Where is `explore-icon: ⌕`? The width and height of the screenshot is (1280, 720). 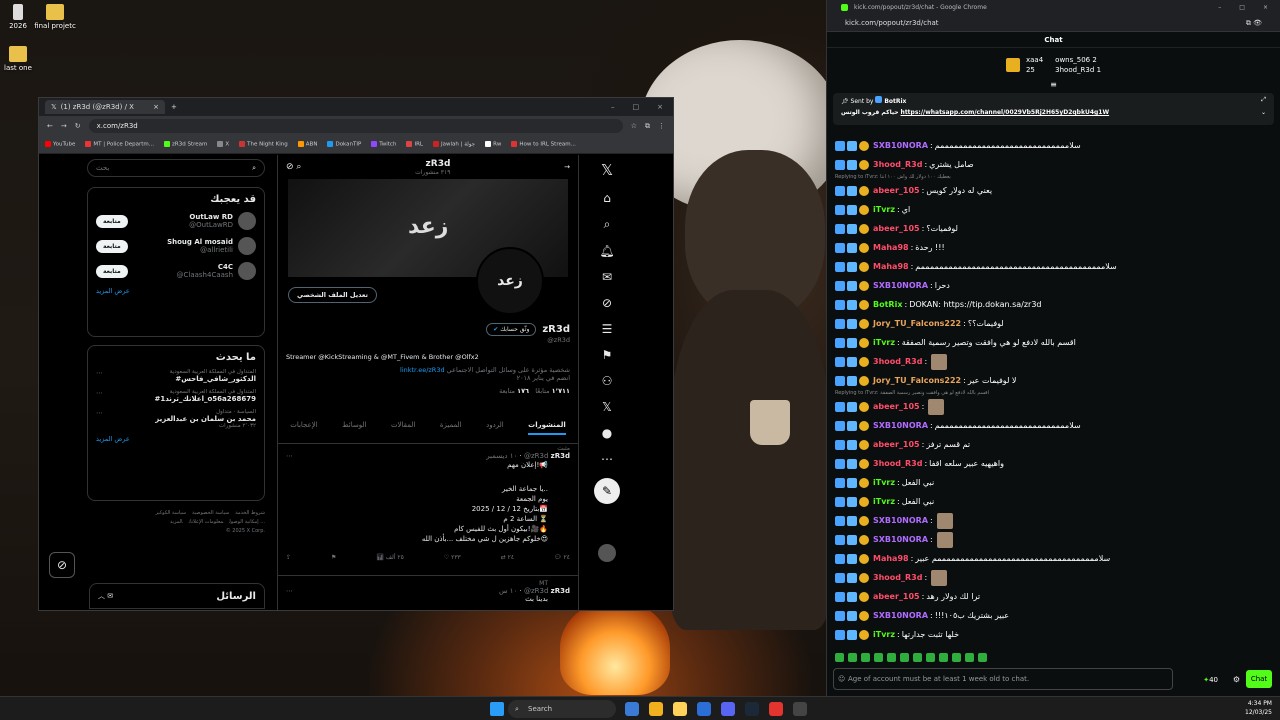 explore-icon: ⌕ is located at coordinates (607, 224).